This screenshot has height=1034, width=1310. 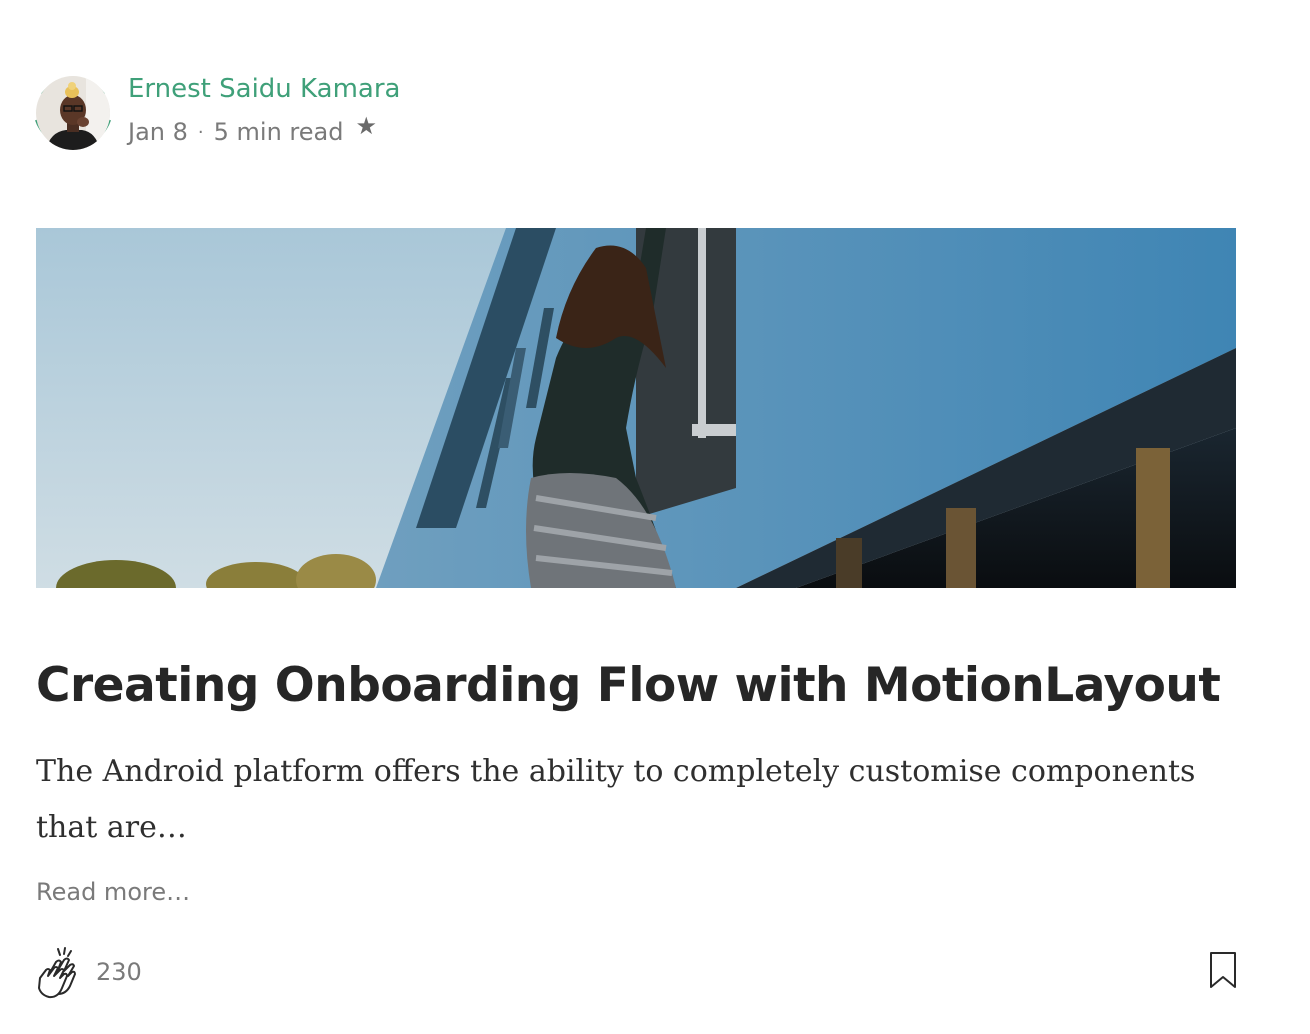 What do you see at coordinates (119, 972) in the screenshot?
I see `clap-count: 230` at bounding box center [119, 972].